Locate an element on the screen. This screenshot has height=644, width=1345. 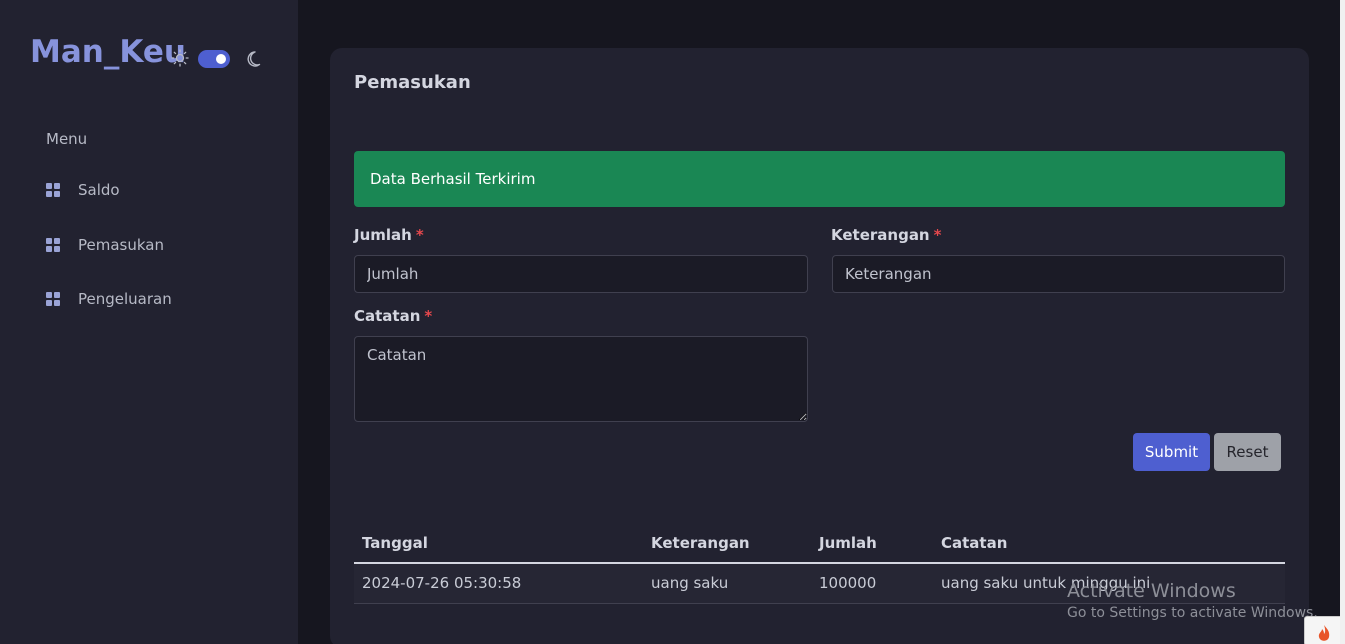
moon-icon is located at coordinates (254, 59).